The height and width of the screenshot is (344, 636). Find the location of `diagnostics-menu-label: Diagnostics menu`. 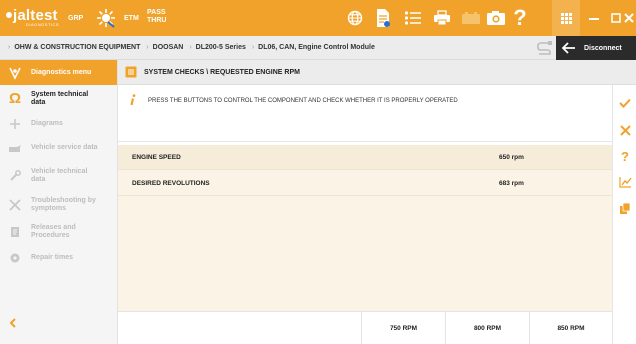

diagnostics-menu-label: Diagnostics menu is located at coordinates (61, 72).